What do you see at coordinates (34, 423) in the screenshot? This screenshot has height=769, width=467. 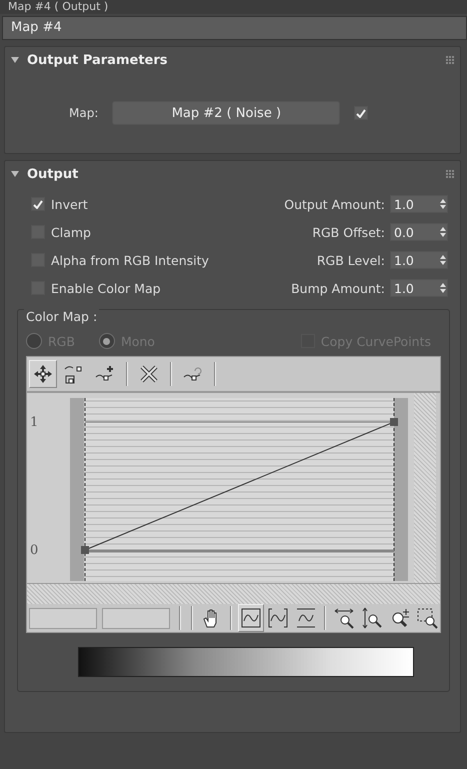 I see `axis-label: 1` at bounding box center [34, 423].